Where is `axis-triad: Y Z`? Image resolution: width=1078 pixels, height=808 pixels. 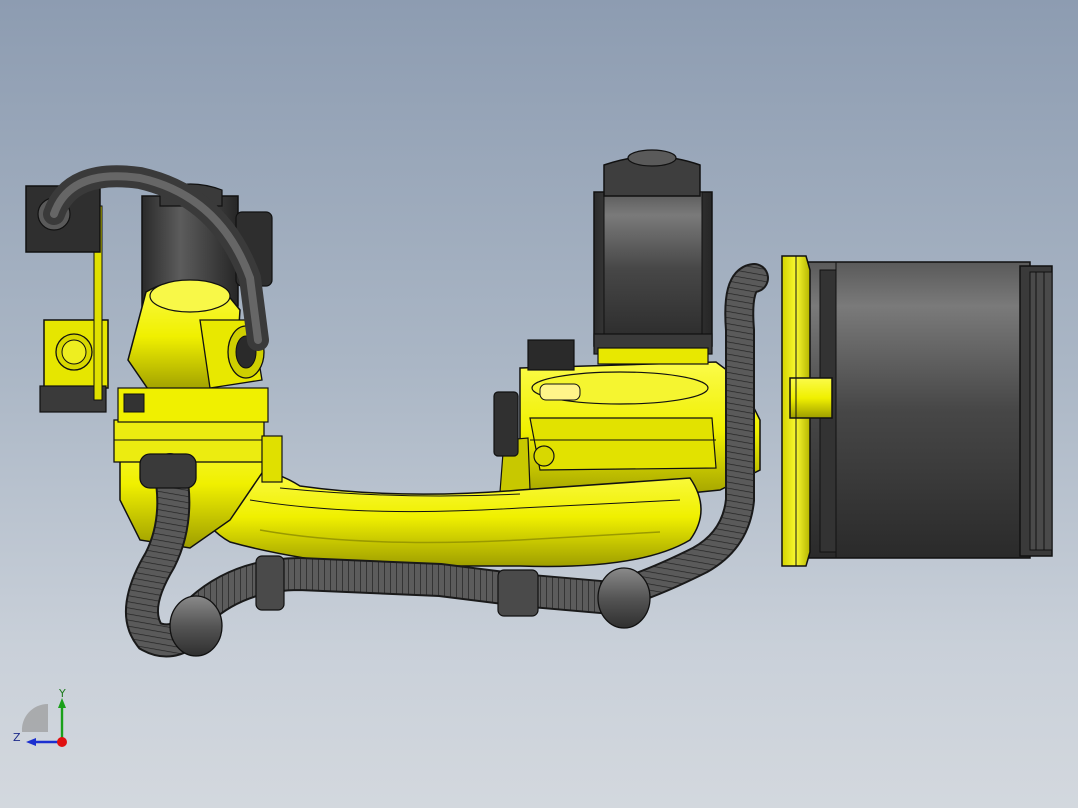 axis-triad: Y Z is located at coordinates (40, 717).